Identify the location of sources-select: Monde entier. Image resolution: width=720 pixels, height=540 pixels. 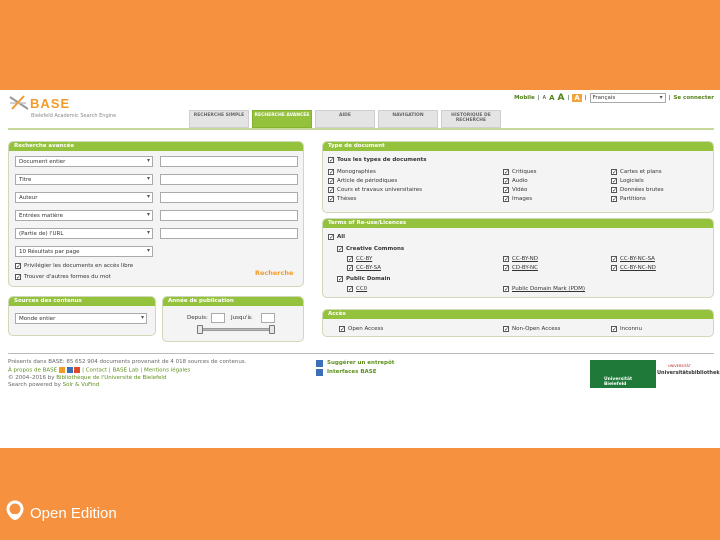
(81, 318).